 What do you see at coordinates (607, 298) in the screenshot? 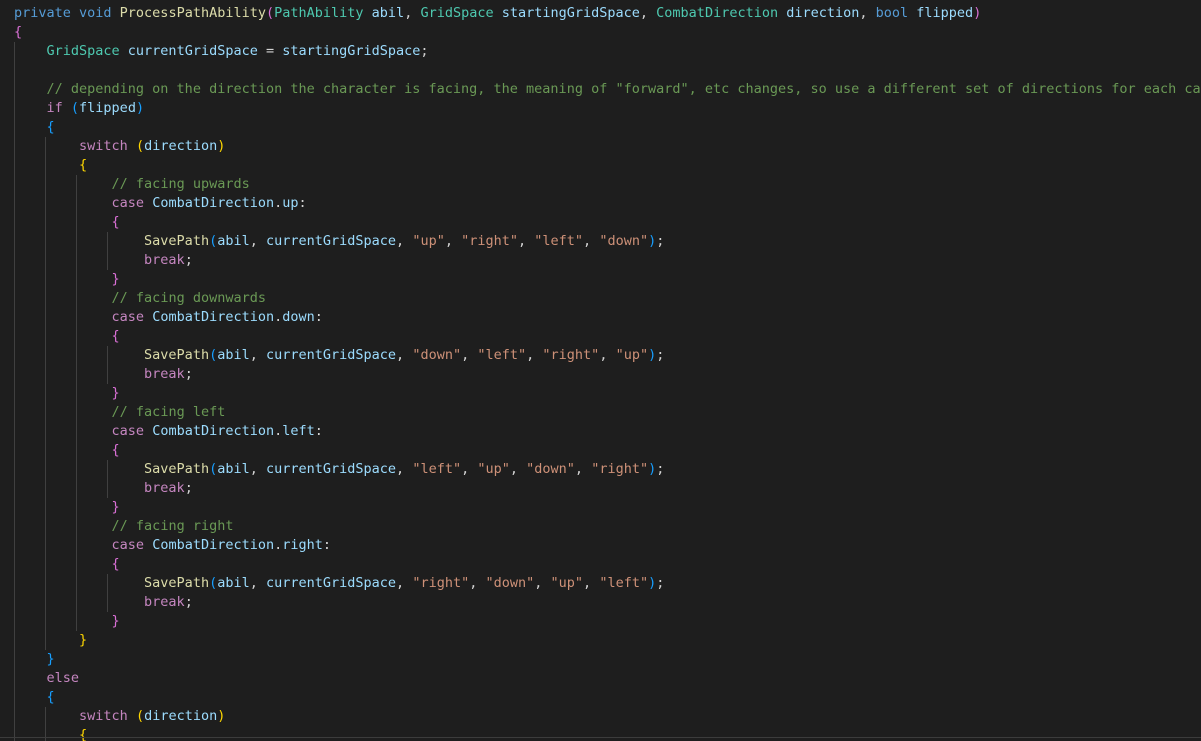
I see `code-line: // facing downwards` at bounding box center [607, 298].